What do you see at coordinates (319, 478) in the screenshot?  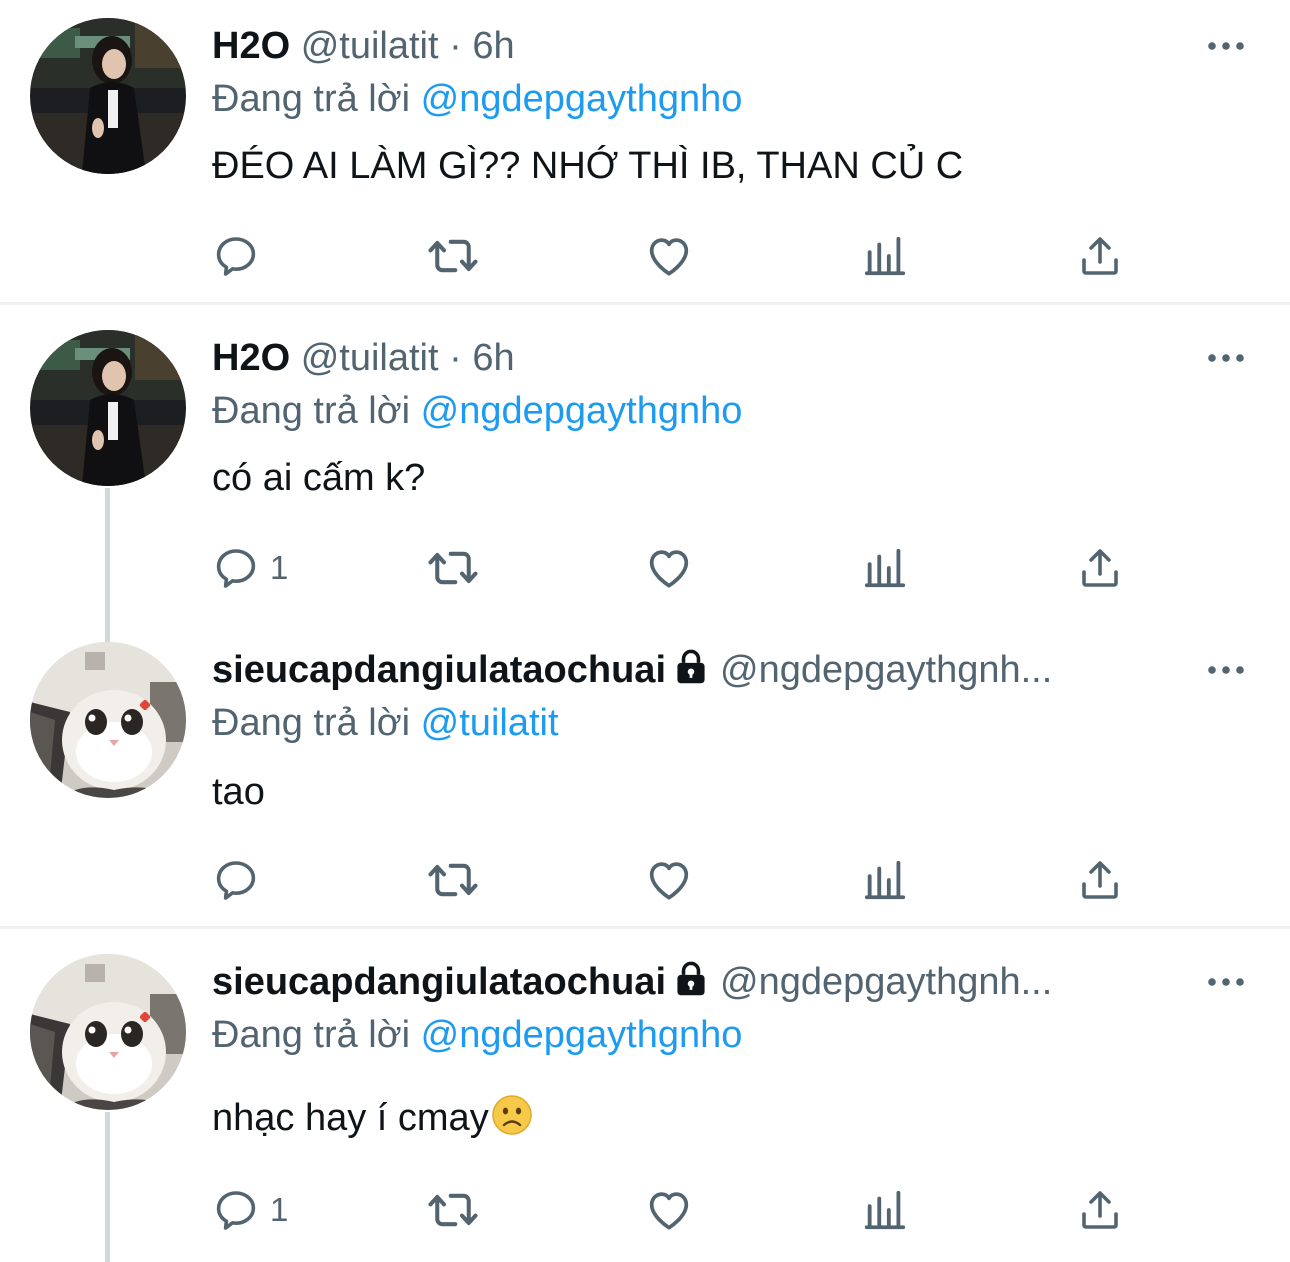 I see `tweet-text: có ai cấm k?` at bounding box center [319, 478].